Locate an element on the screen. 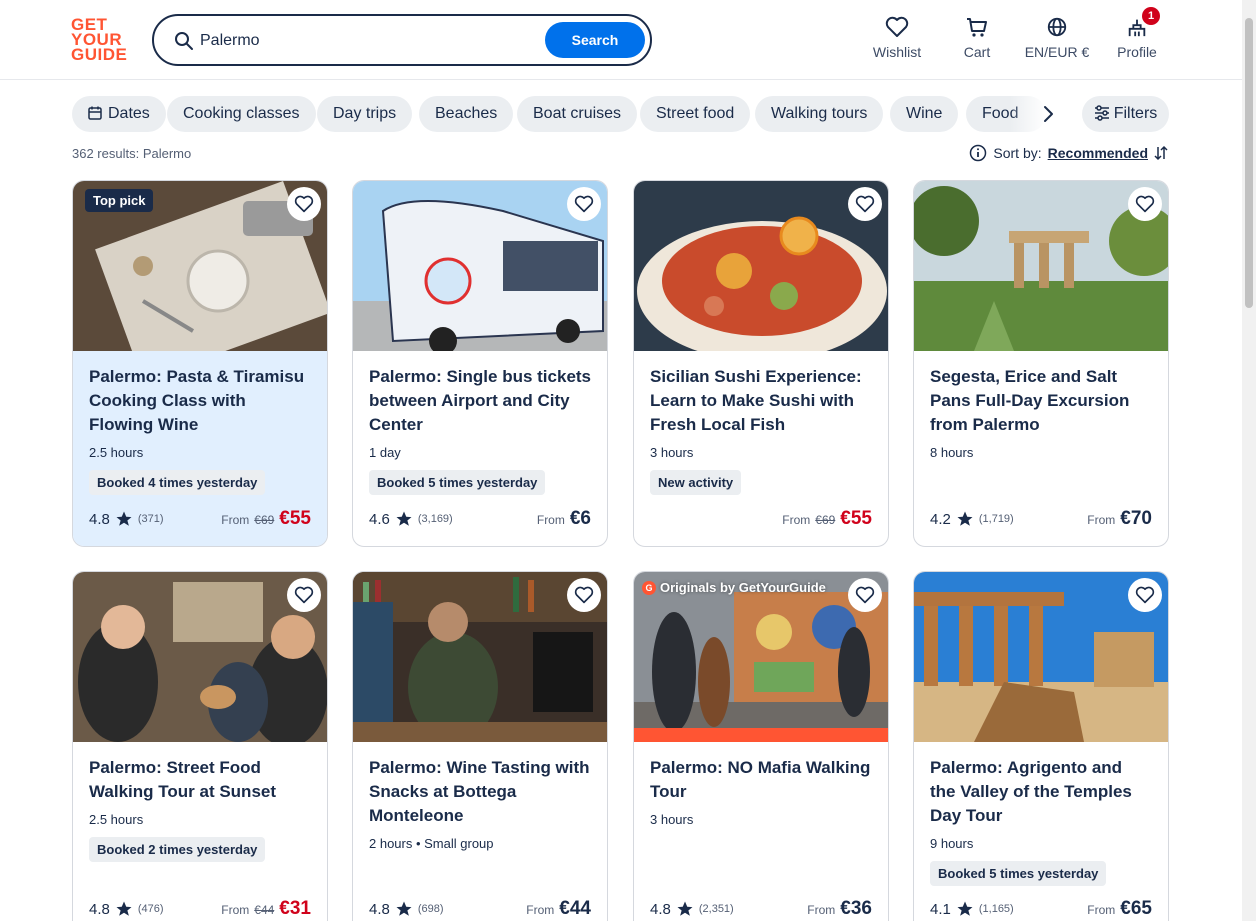 The height and width of the screenshot is (921, 1256). booking-tag: Booked 5 times yesterday is located at coordinates (1018, 873).